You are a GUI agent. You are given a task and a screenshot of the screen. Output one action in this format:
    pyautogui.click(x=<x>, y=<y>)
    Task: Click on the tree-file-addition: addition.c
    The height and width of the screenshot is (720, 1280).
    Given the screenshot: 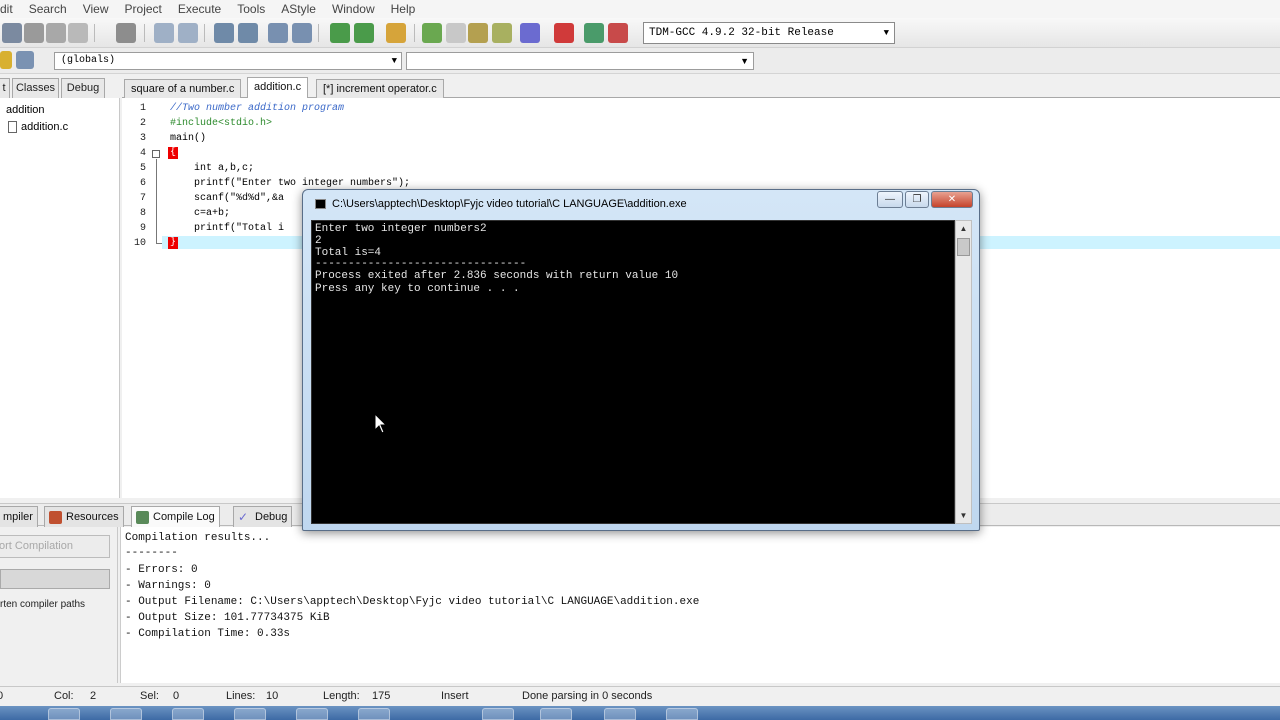 What is the action you would take?
    pyautogui.click(x=38, y=127)
    